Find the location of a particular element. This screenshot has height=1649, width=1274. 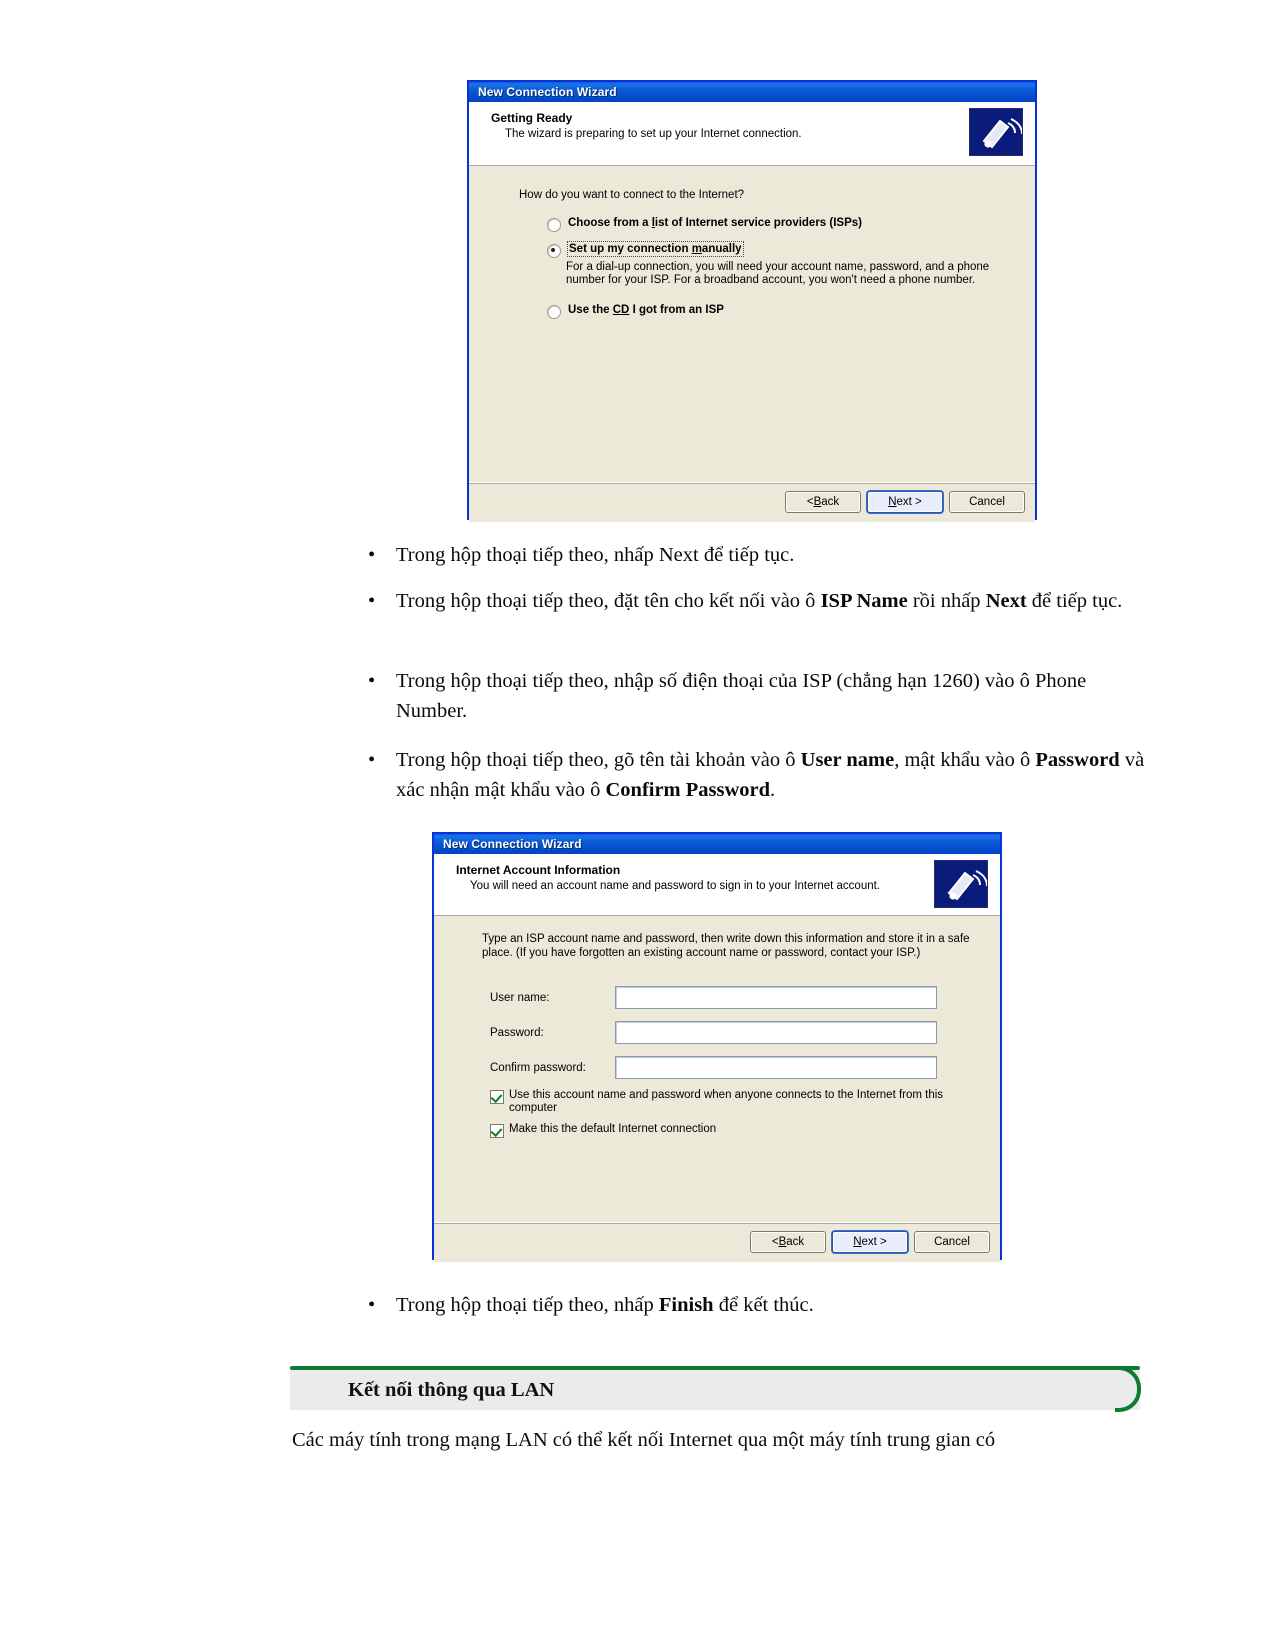

dialog1-header-title: Getting Ready is located at coordinates (532, 118).